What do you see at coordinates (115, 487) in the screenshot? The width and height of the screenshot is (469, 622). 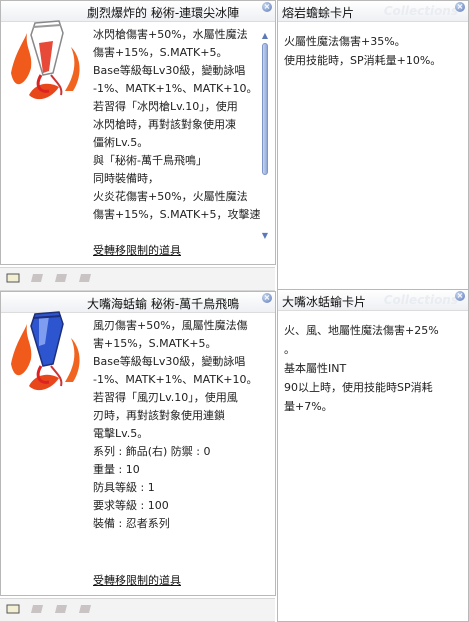 I see `stat-label: 防具等級` at bounding box center [115, 487].